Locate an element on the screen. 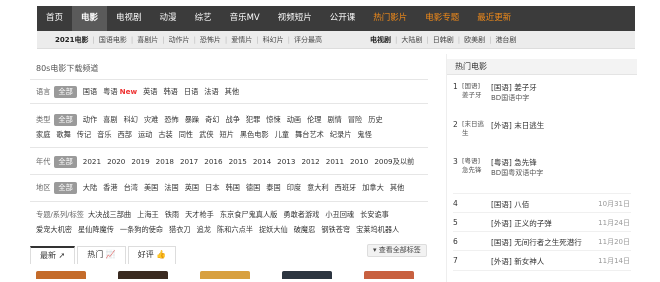 The width and height of the screenshot is (660, 282). filter-option: 2014 is located at coordinates (262, 161).